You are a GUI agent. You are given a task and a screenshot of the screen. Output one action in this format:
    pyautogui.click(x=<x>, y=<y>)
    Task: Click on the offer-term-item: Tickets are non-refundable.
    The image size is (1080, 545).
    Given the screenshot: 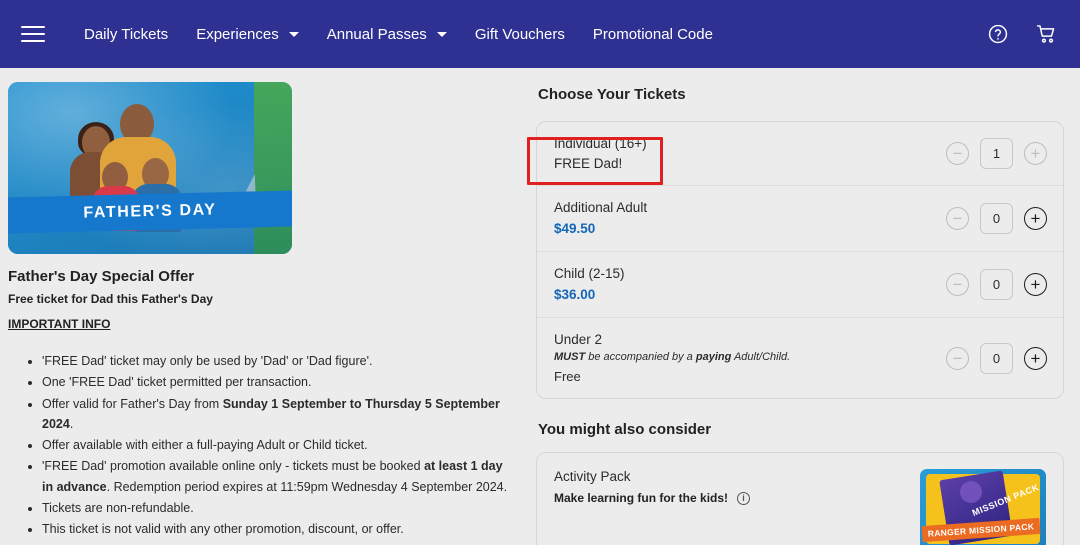 What is the action you would take?
    pyautogui.click(x=275, y=508)
    